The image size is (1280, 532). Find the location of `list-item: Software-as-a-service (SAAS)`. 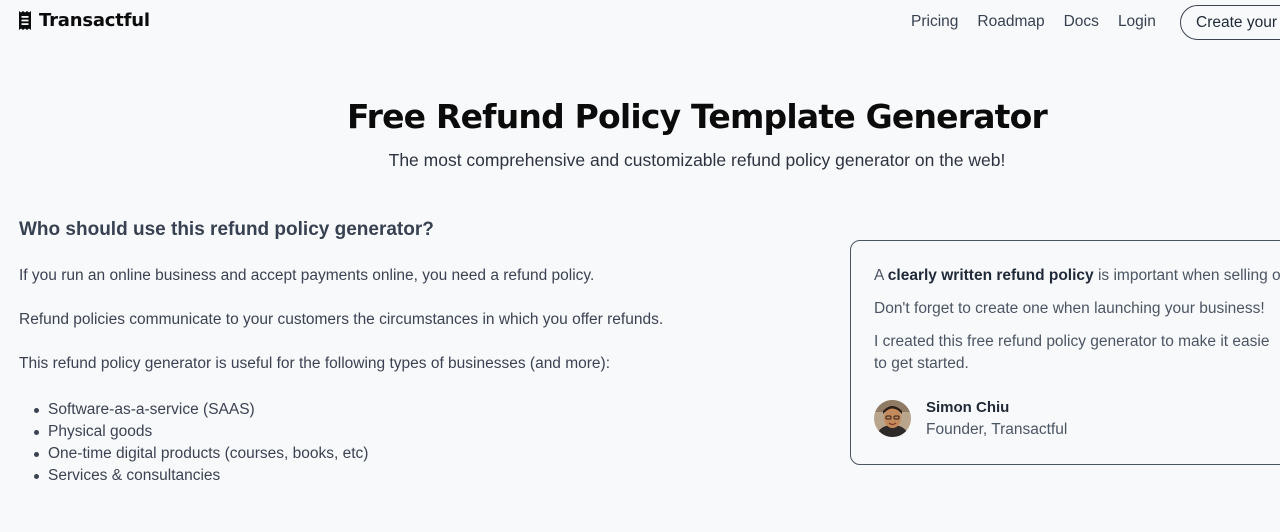

list-item: Software-as-a-service (SAAS) is located at coordinates (200, 410).